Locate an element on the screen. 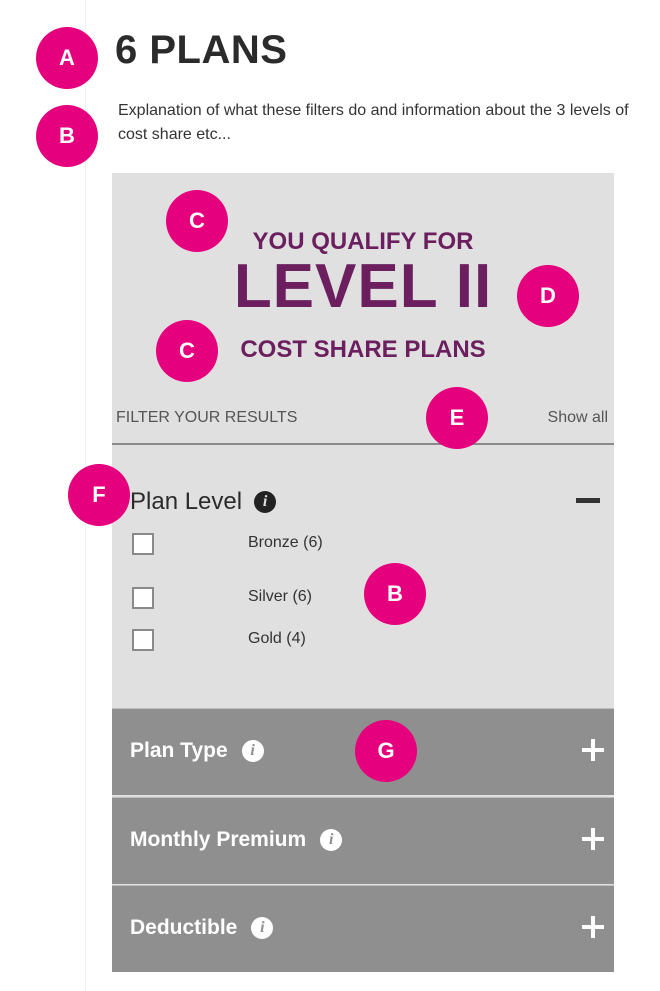 The image size is (660, 991). annotation-marker-g: G is located at coordinates (386, 751).